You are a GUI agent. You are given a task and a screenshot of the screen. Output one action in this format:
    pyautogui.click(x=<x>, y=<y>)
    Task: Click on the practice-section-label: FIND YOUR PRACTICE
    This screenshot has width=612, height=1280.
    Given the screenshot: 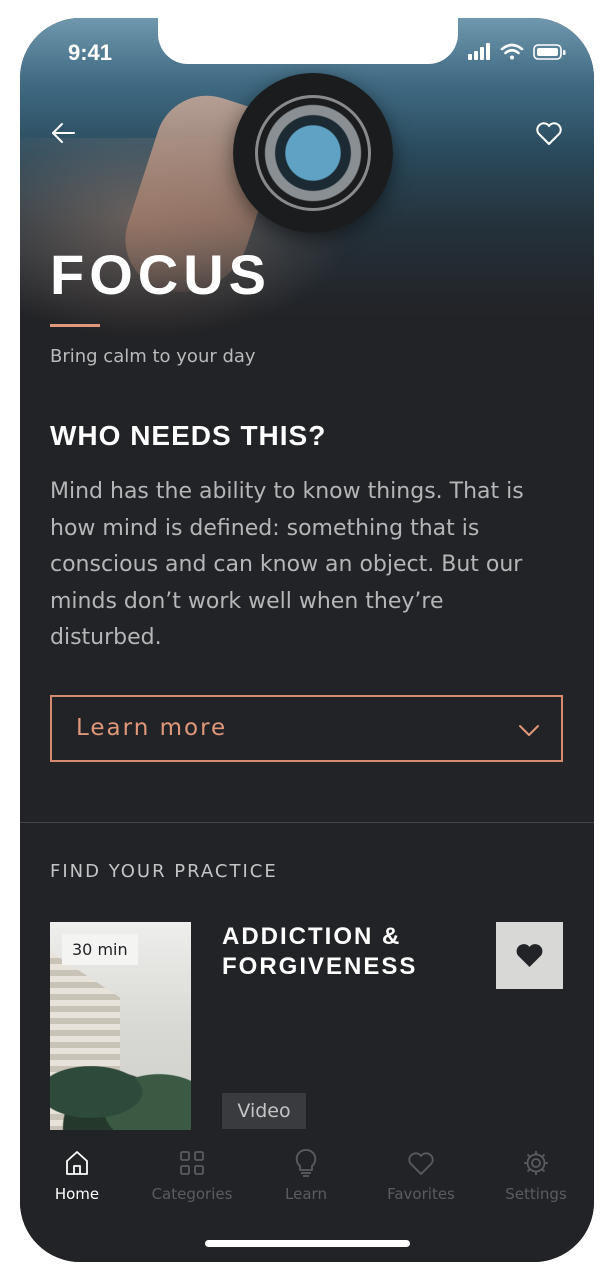 What is the action you would take?
    pyautogui.click(x=164, y=871)
    